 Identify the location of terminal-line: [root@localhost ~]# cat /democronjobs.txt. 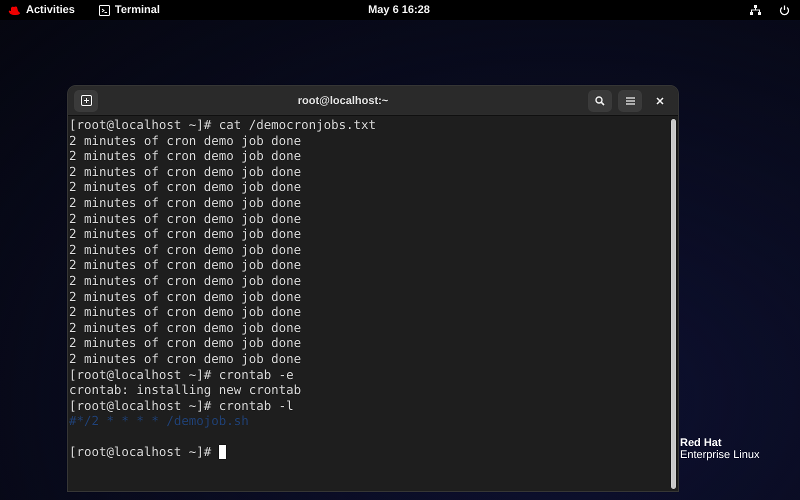
(222, 124).